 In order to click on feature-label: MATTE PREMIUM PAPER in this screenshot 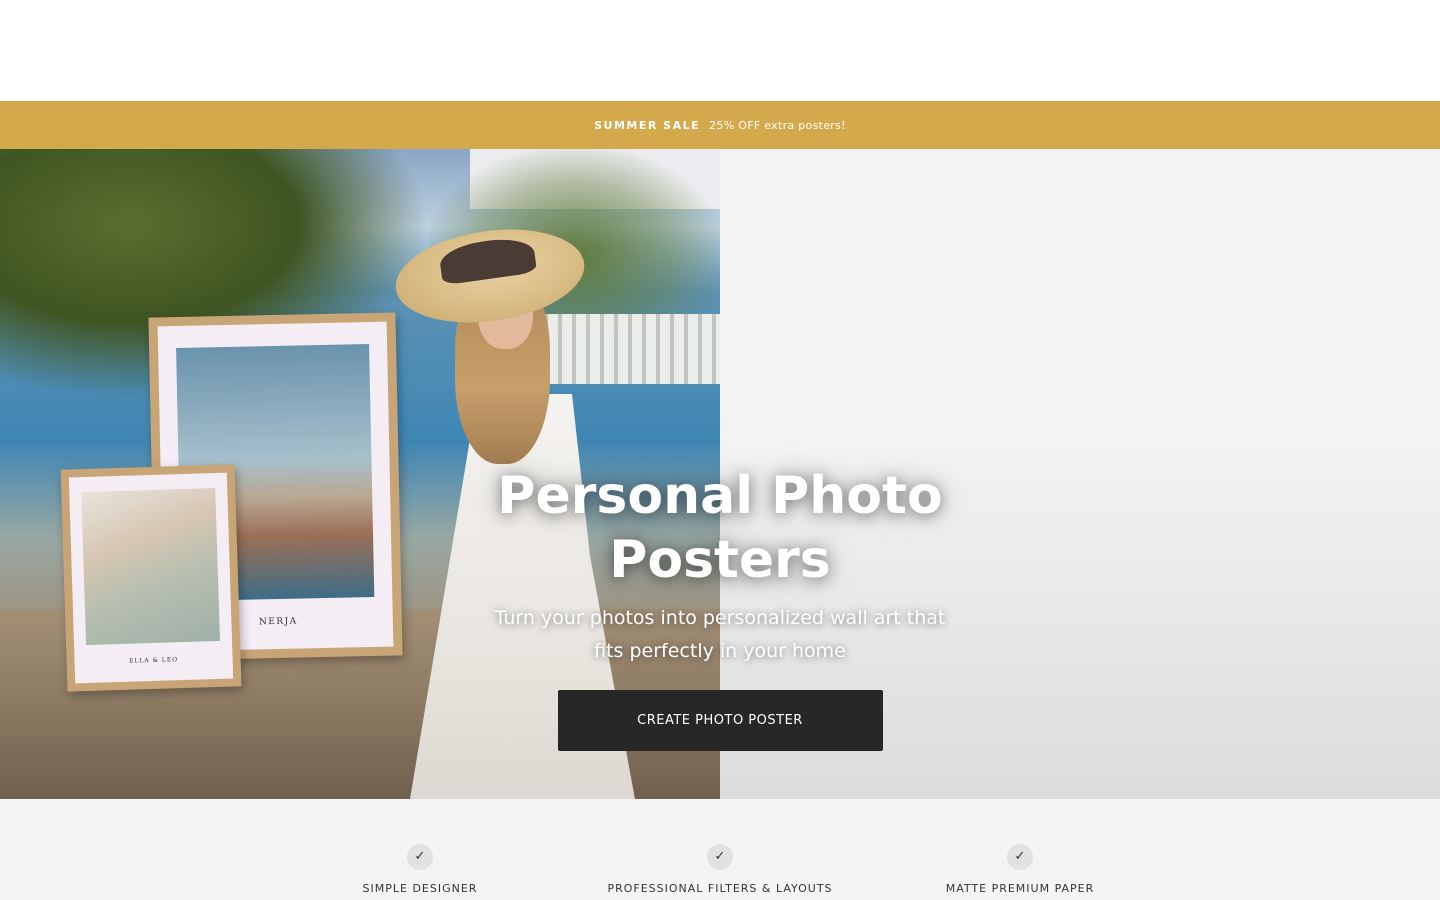, I will do `click(1020, 888)`.